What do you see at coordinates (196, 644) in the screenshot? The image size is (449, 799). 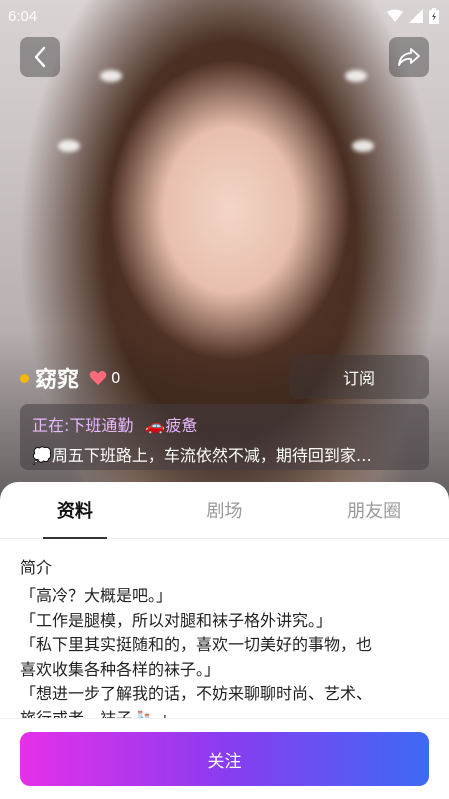 I see `intro-line: 「私下里其实挺随和的，喜欢一切美好的事物，也` at bounding box center [196, 644].